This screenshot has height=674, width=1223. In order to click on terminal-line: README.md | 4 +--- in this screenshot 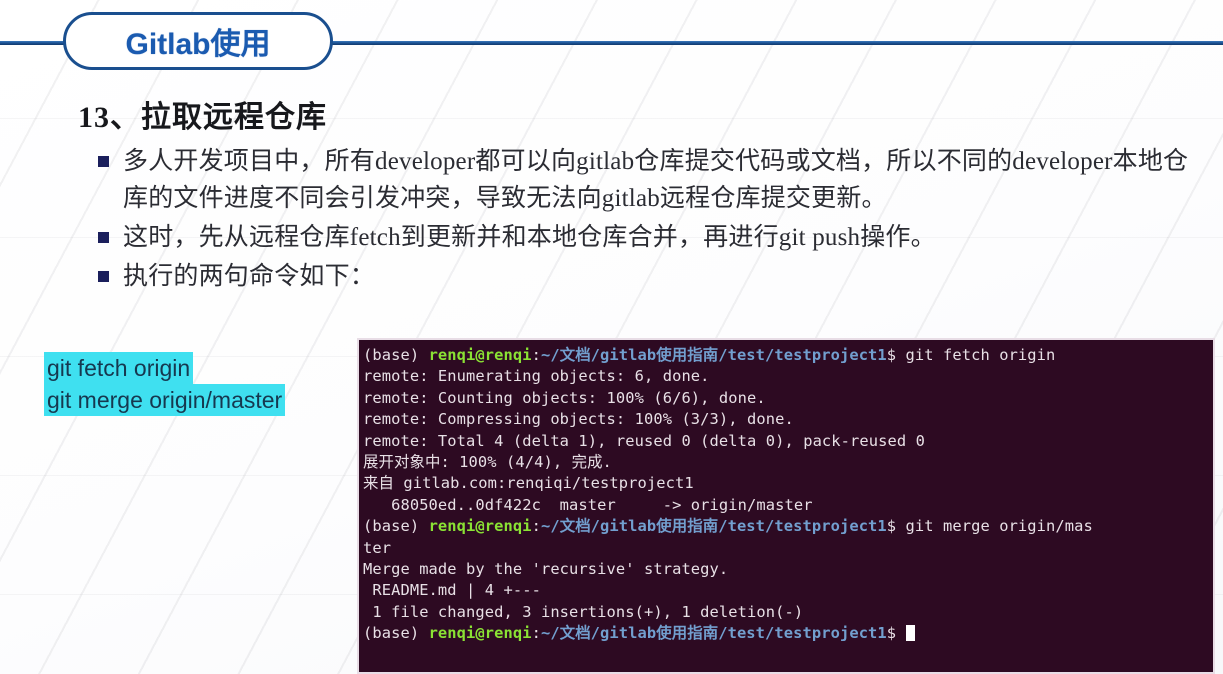, I will do `click(788, 590)`.